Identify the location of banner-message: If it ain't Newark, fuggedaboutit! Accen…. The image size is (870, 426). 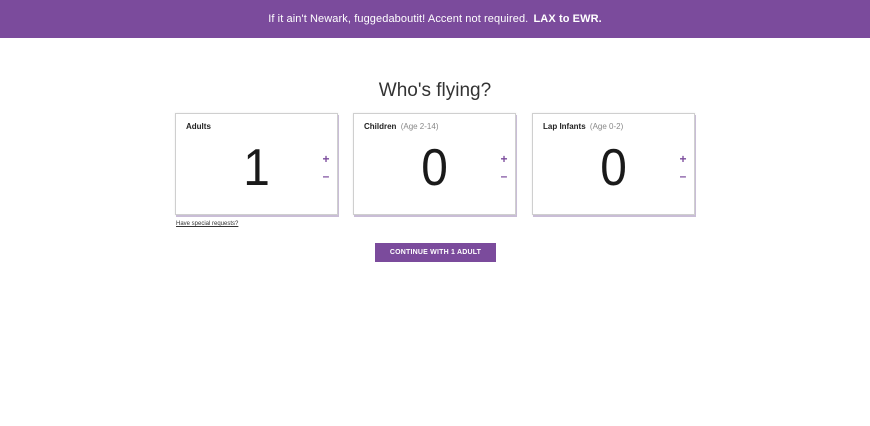
(398, 19).